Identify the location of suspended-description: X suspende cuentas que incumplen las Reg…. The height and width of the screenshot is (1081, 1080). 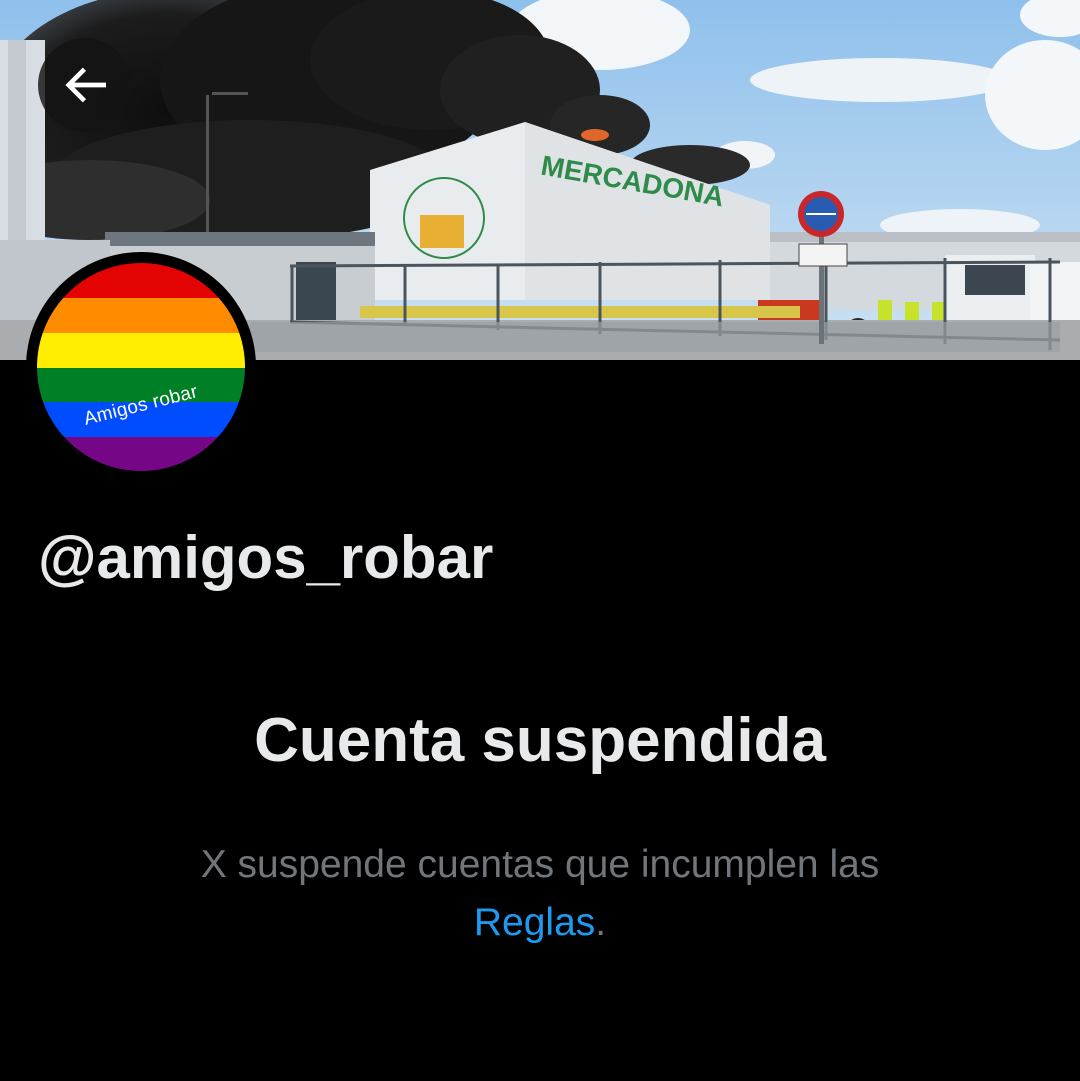
(540, 894).